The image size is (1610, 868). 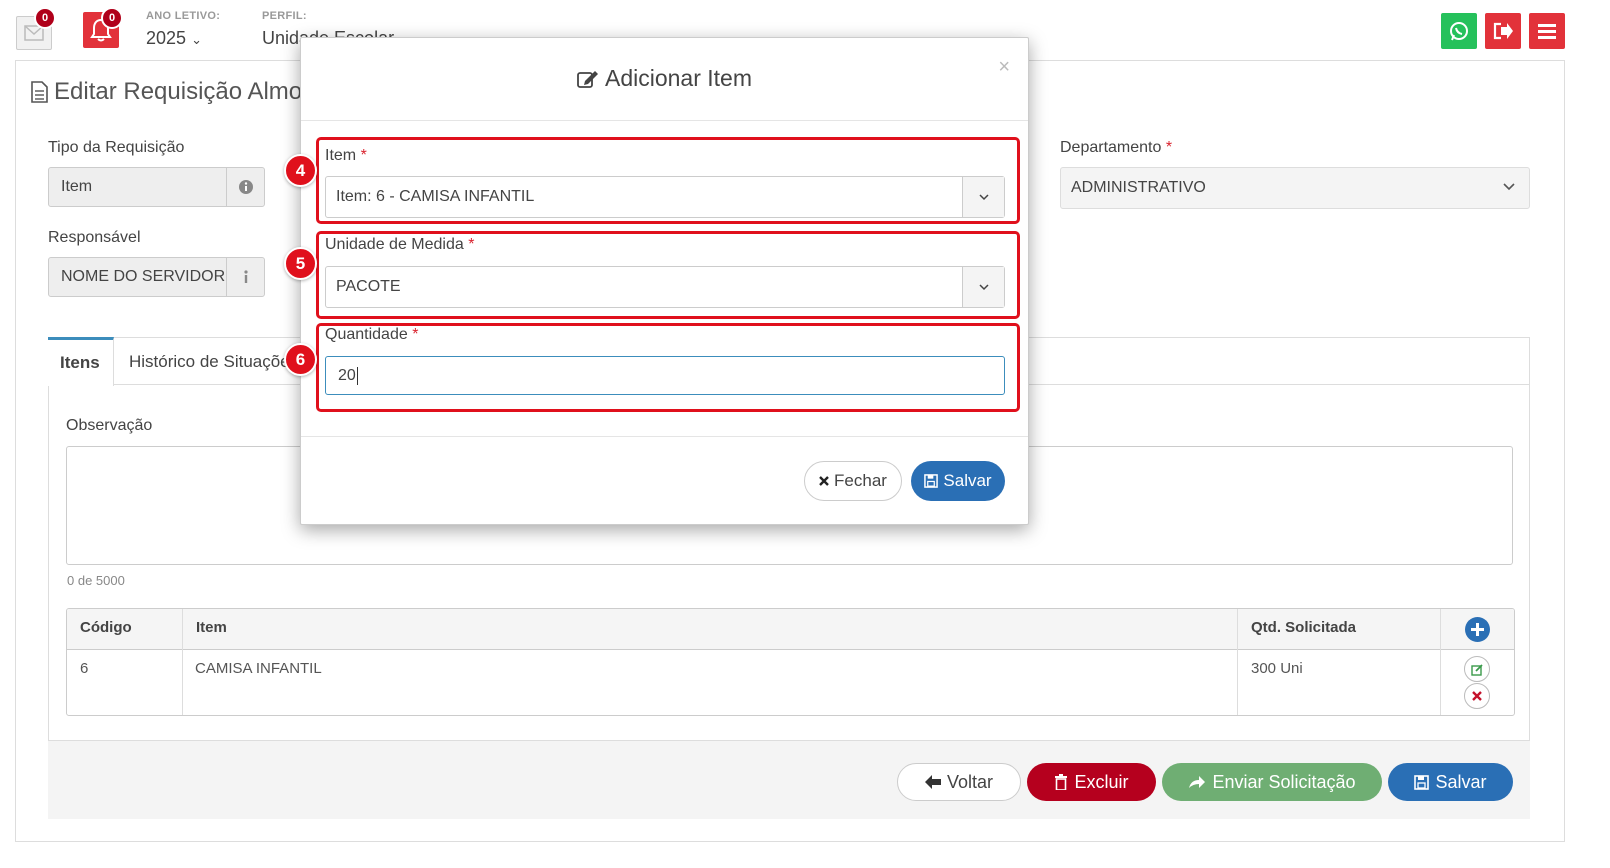 I want to click on modal-fechar-label: Fechar, so click(x=860, y=480).